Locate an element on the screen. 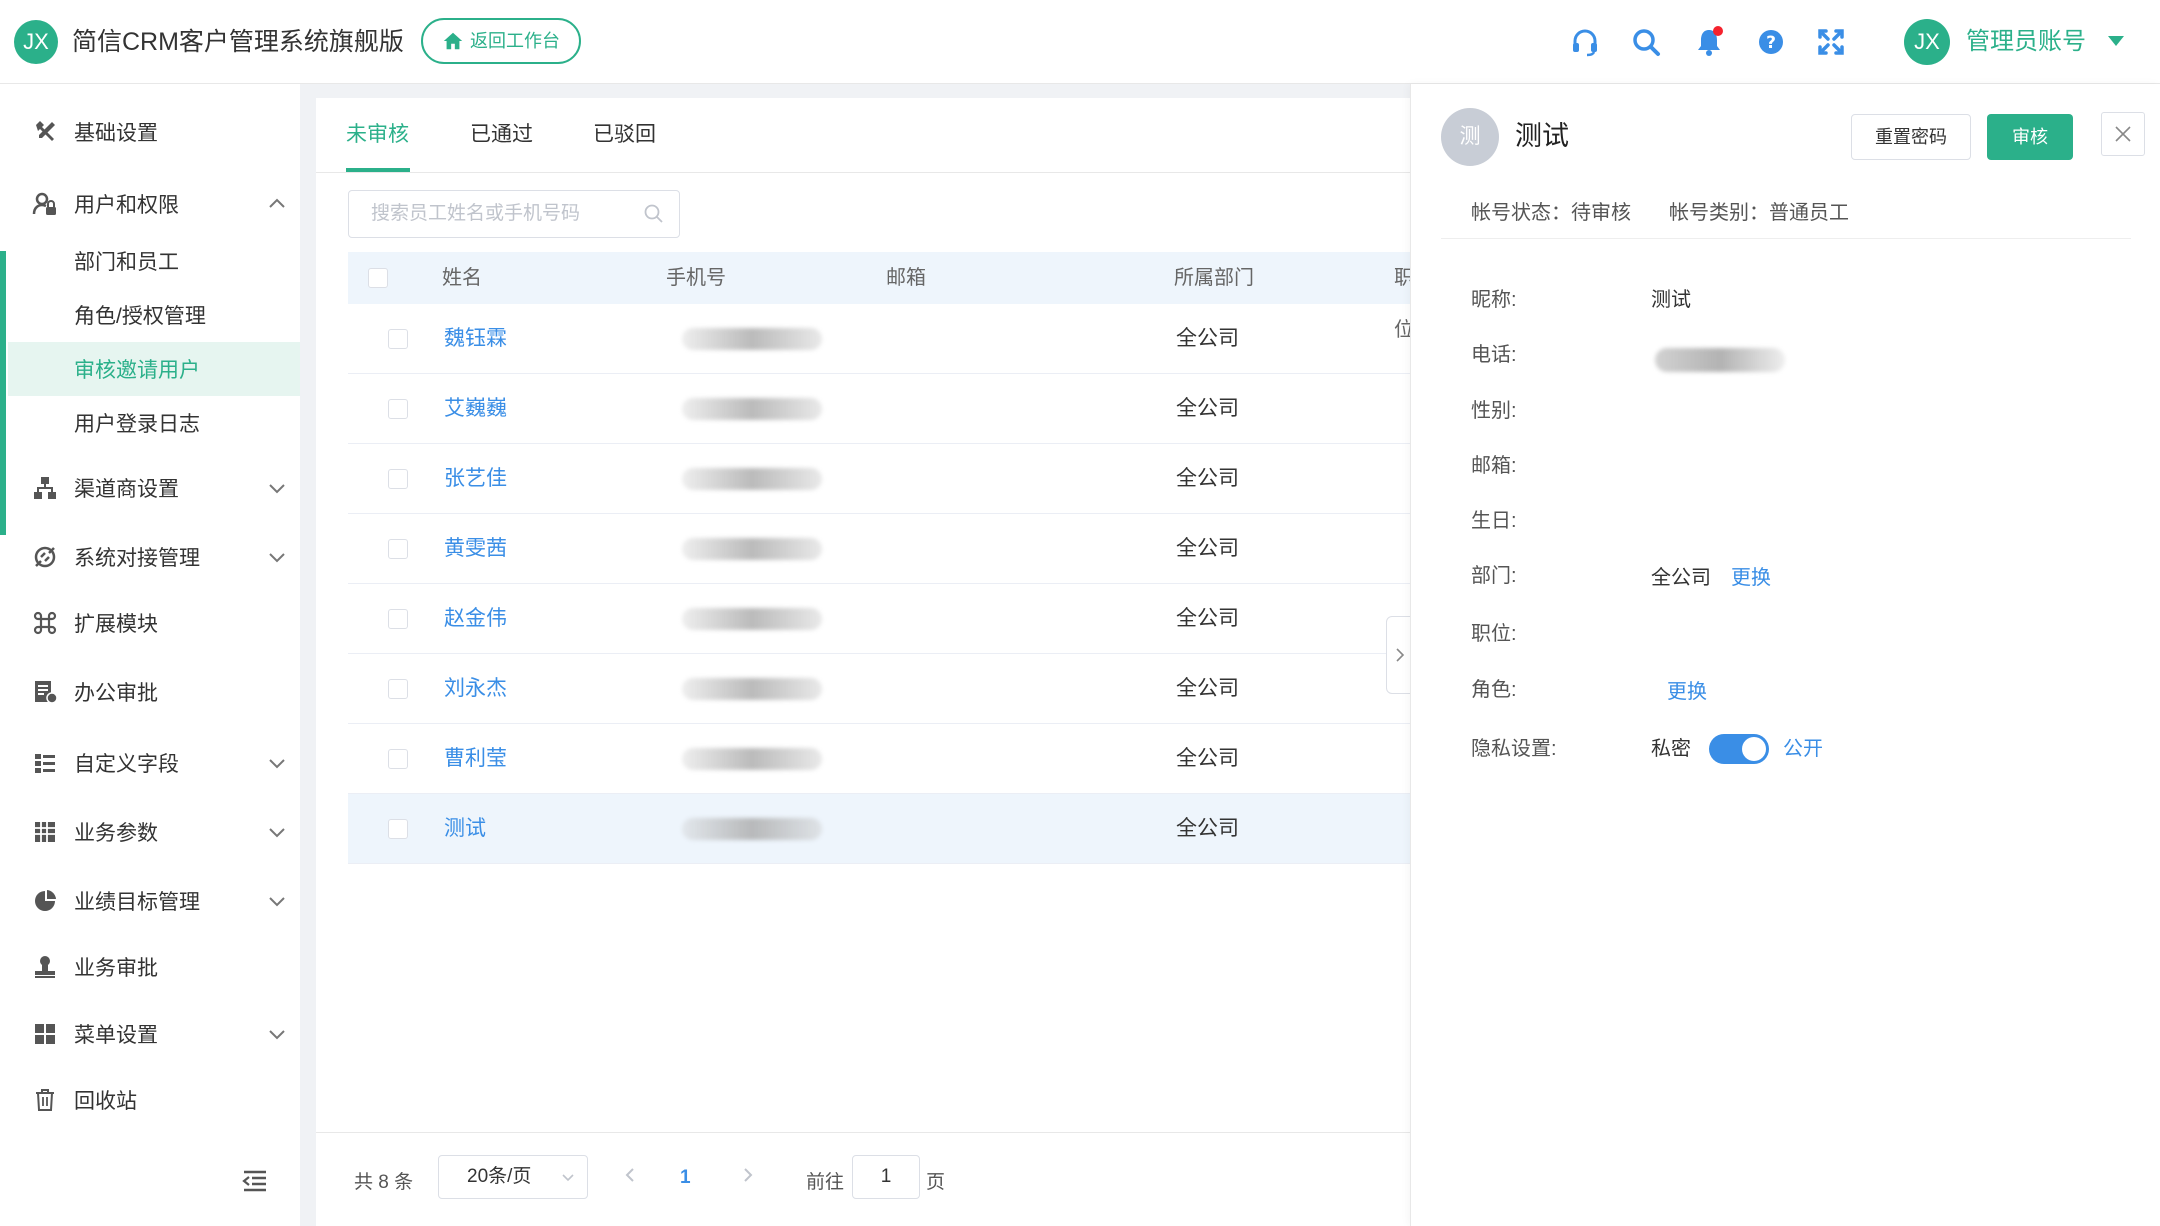 The width and height of the screenshot is (2160, 1226). collapse-sidebar-icon is located at coordinates (255, 1181).